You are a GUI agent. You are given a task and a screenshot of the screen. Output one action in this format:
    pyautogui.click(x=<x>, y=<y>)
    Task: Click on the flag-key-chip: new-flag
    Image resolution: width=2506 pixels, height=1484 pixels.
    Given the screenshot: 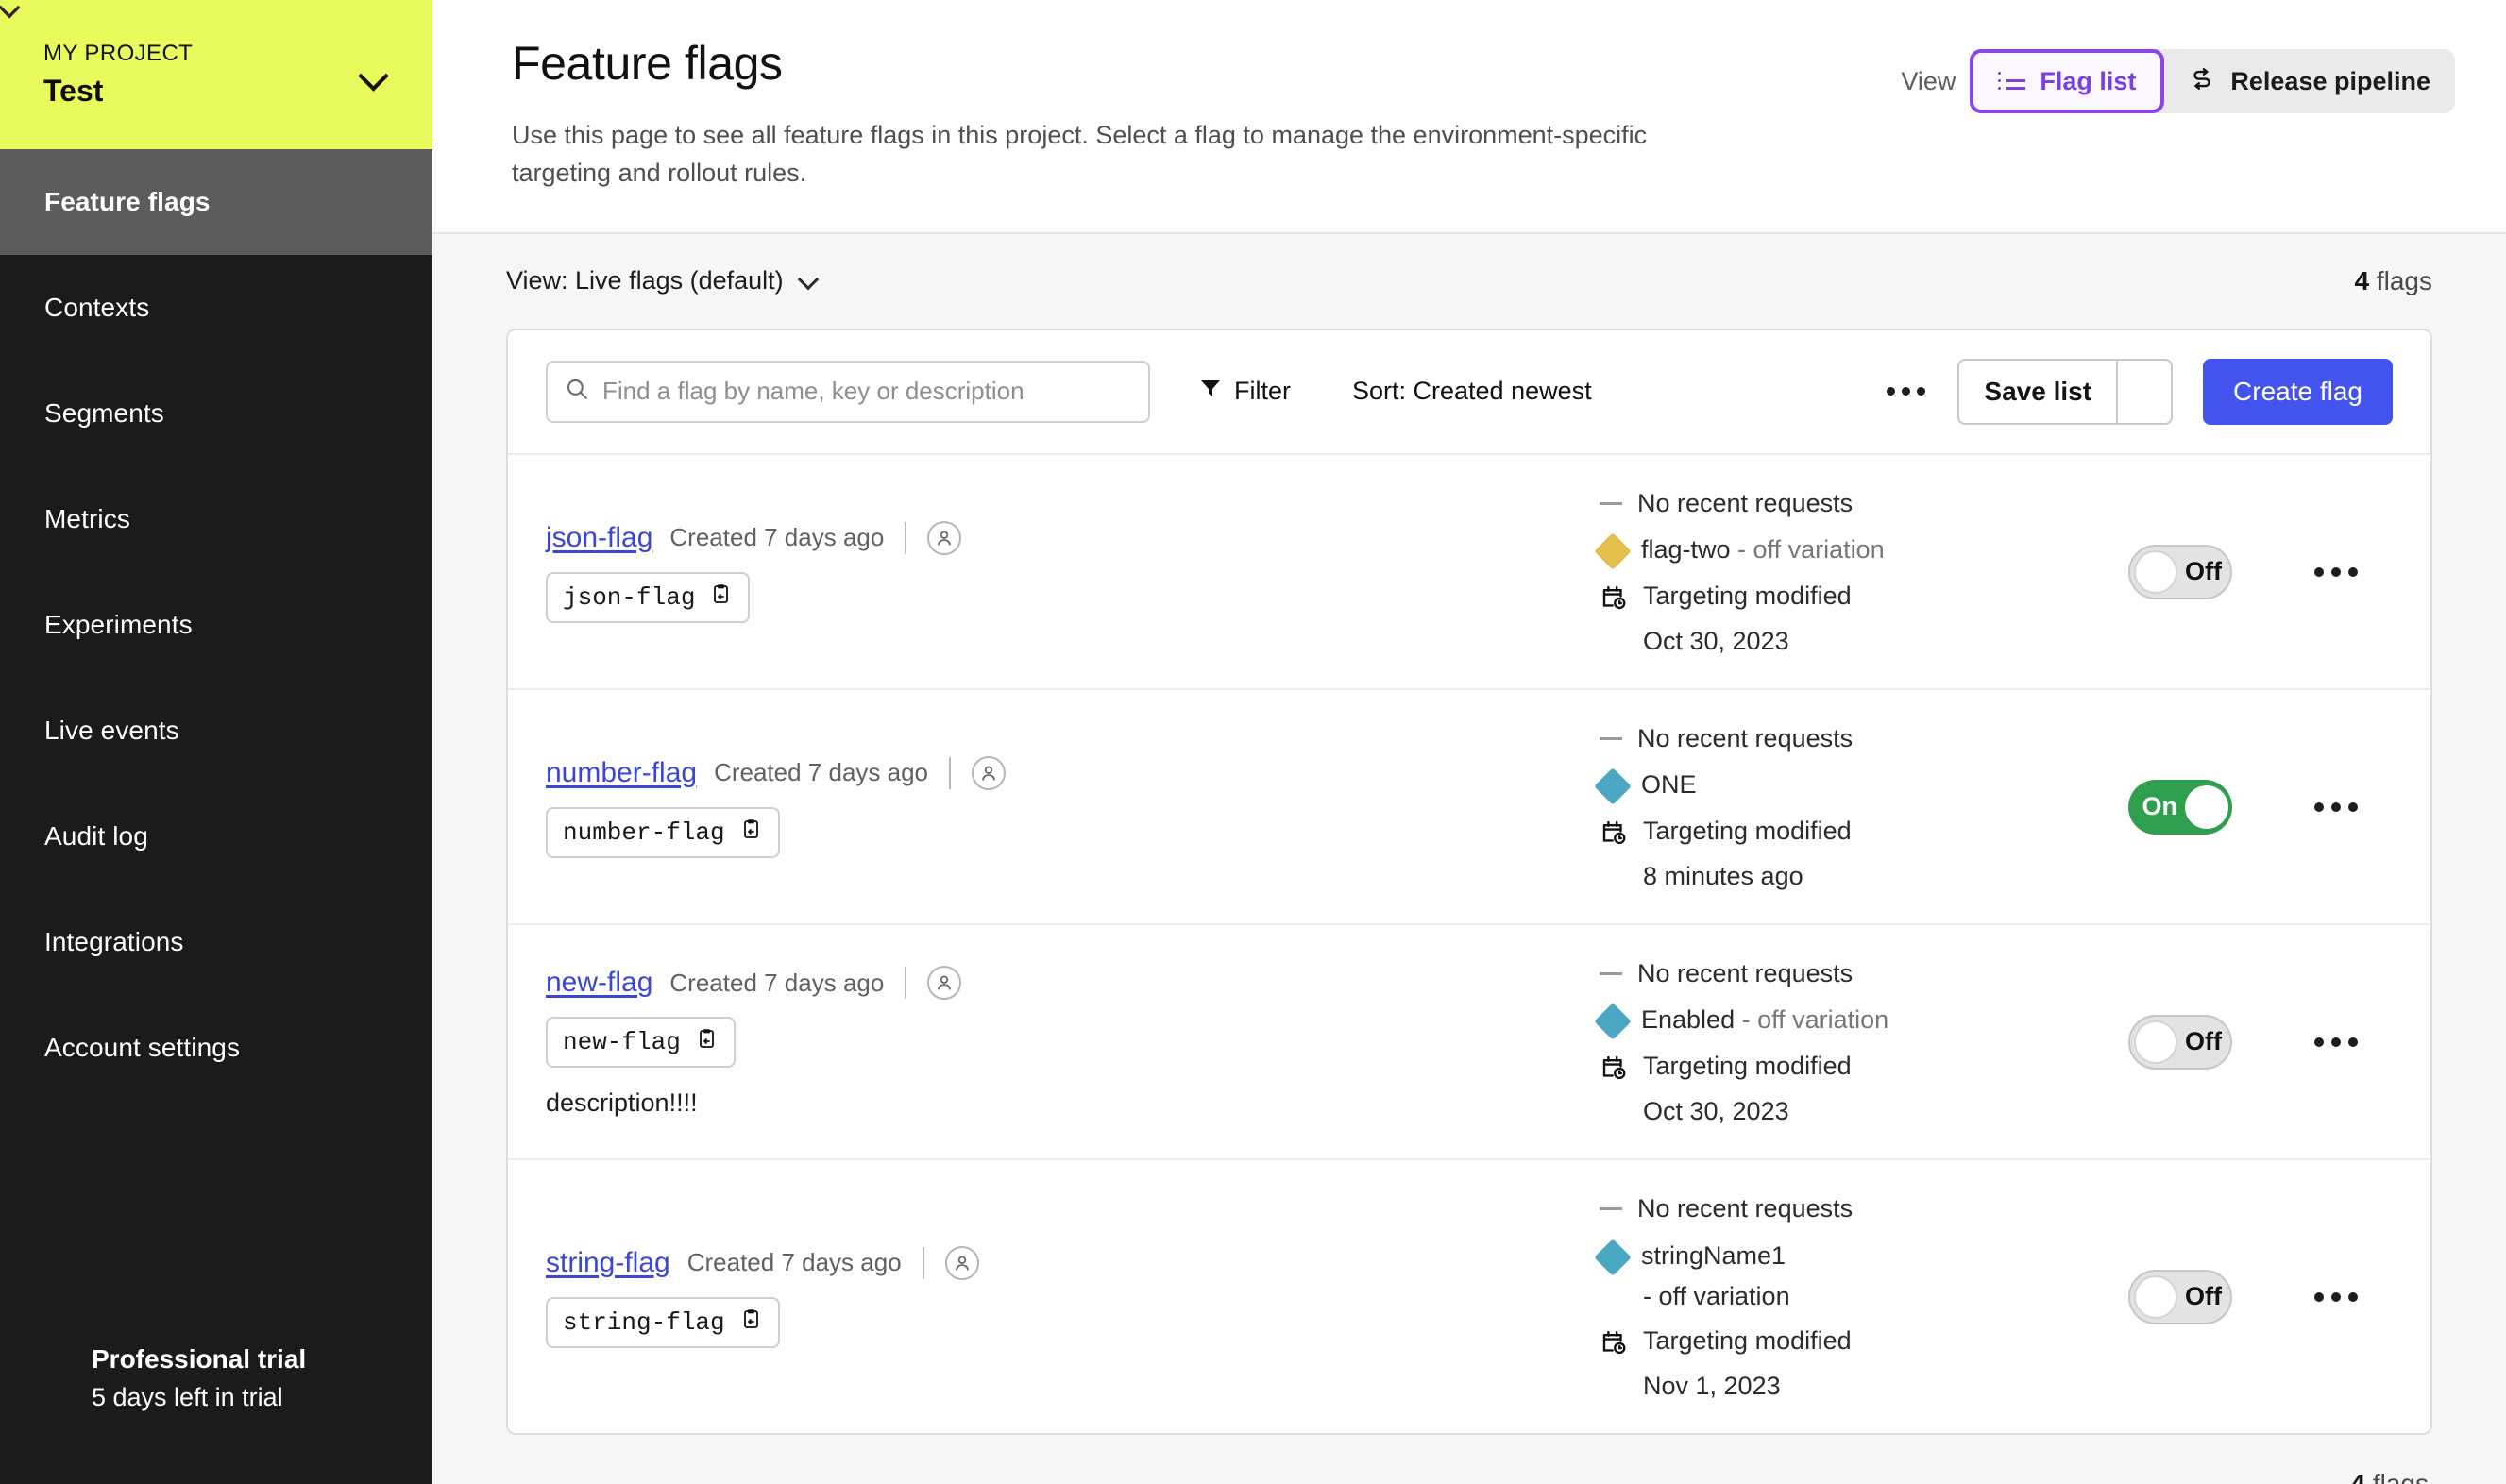 What is the action you would take?
    pyautogui.click(x=641, y=1043)
    